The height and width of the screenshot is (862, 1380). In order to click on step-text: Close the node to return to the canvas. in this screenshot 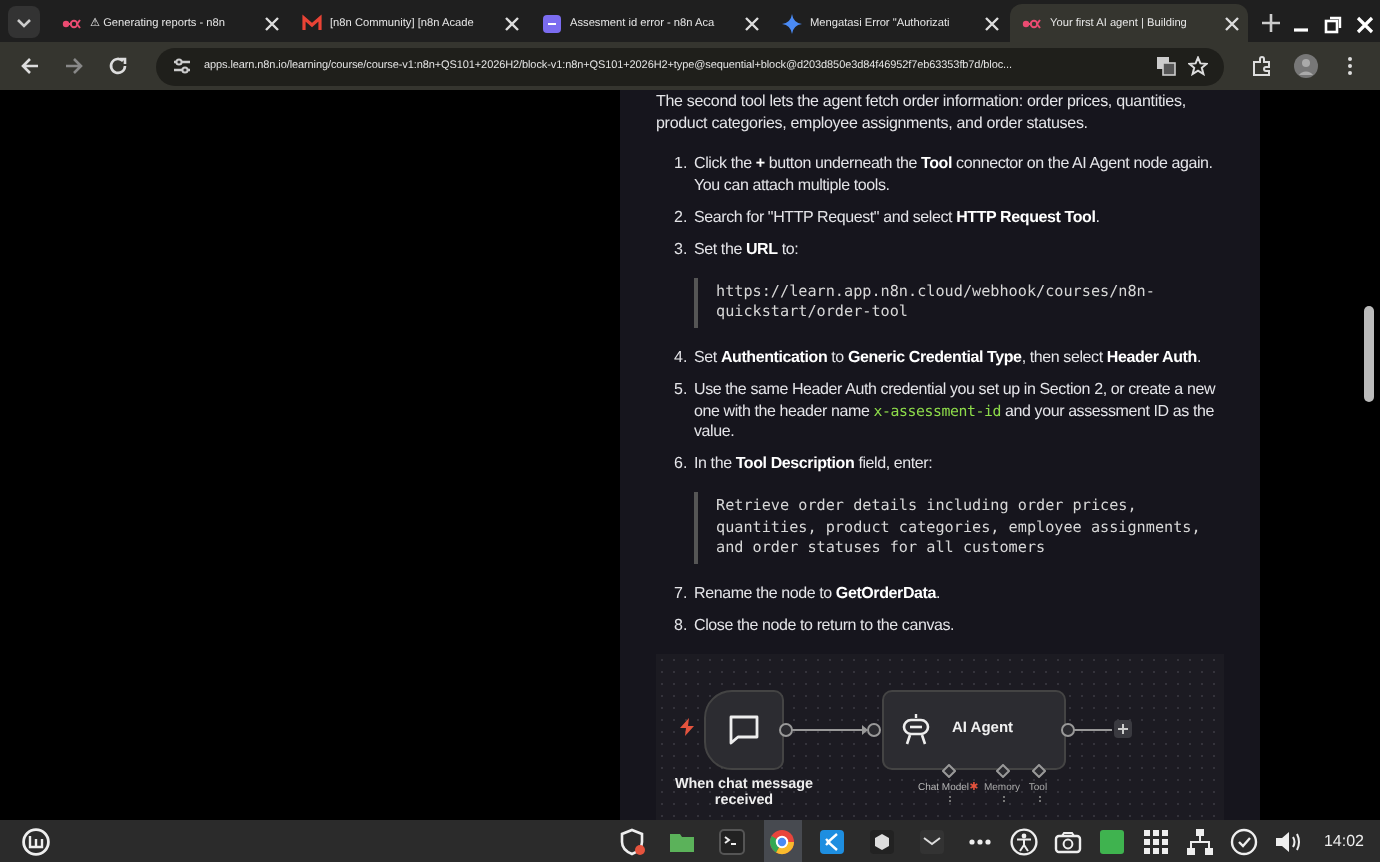, I will do `click(825, 627)`.